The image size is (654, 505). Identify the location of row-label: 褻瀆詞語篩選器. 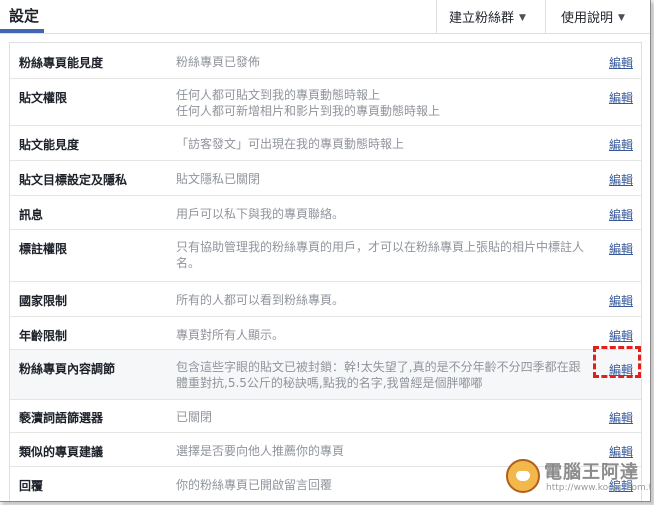
(61, 418).